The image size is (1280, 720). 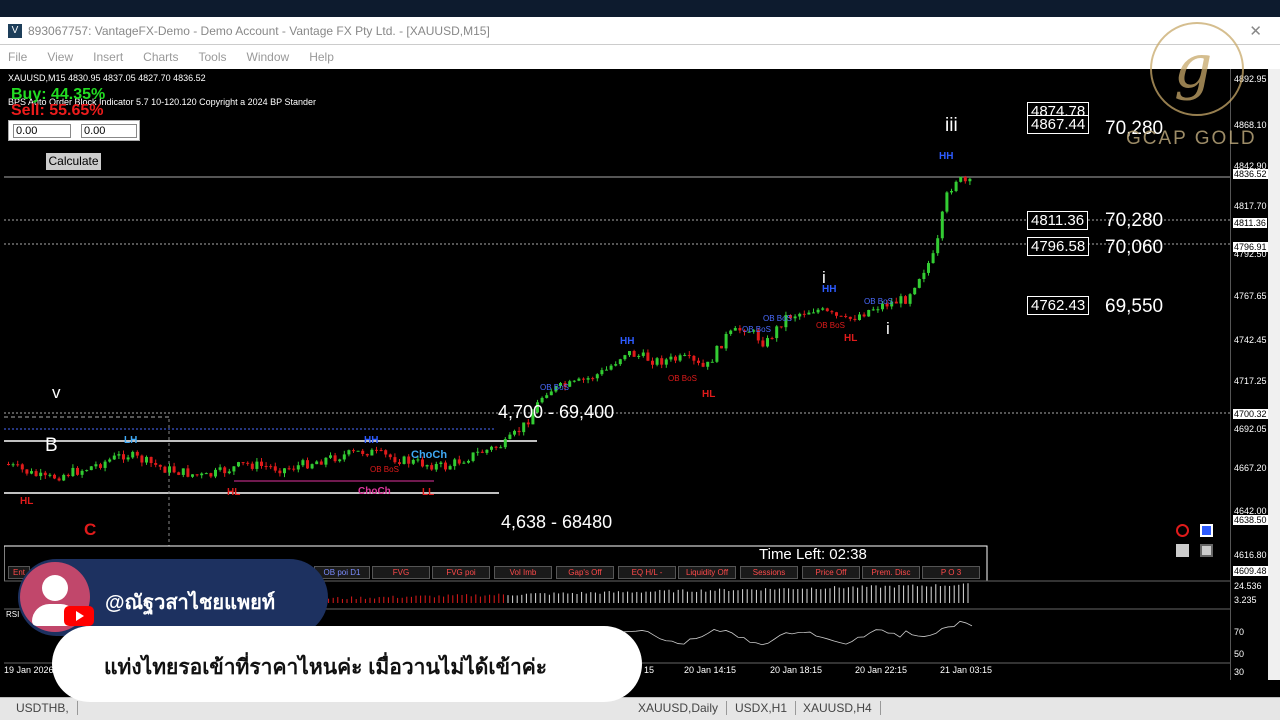 I want to click on calculate-button: Calculate, so click(x=73, y=161).